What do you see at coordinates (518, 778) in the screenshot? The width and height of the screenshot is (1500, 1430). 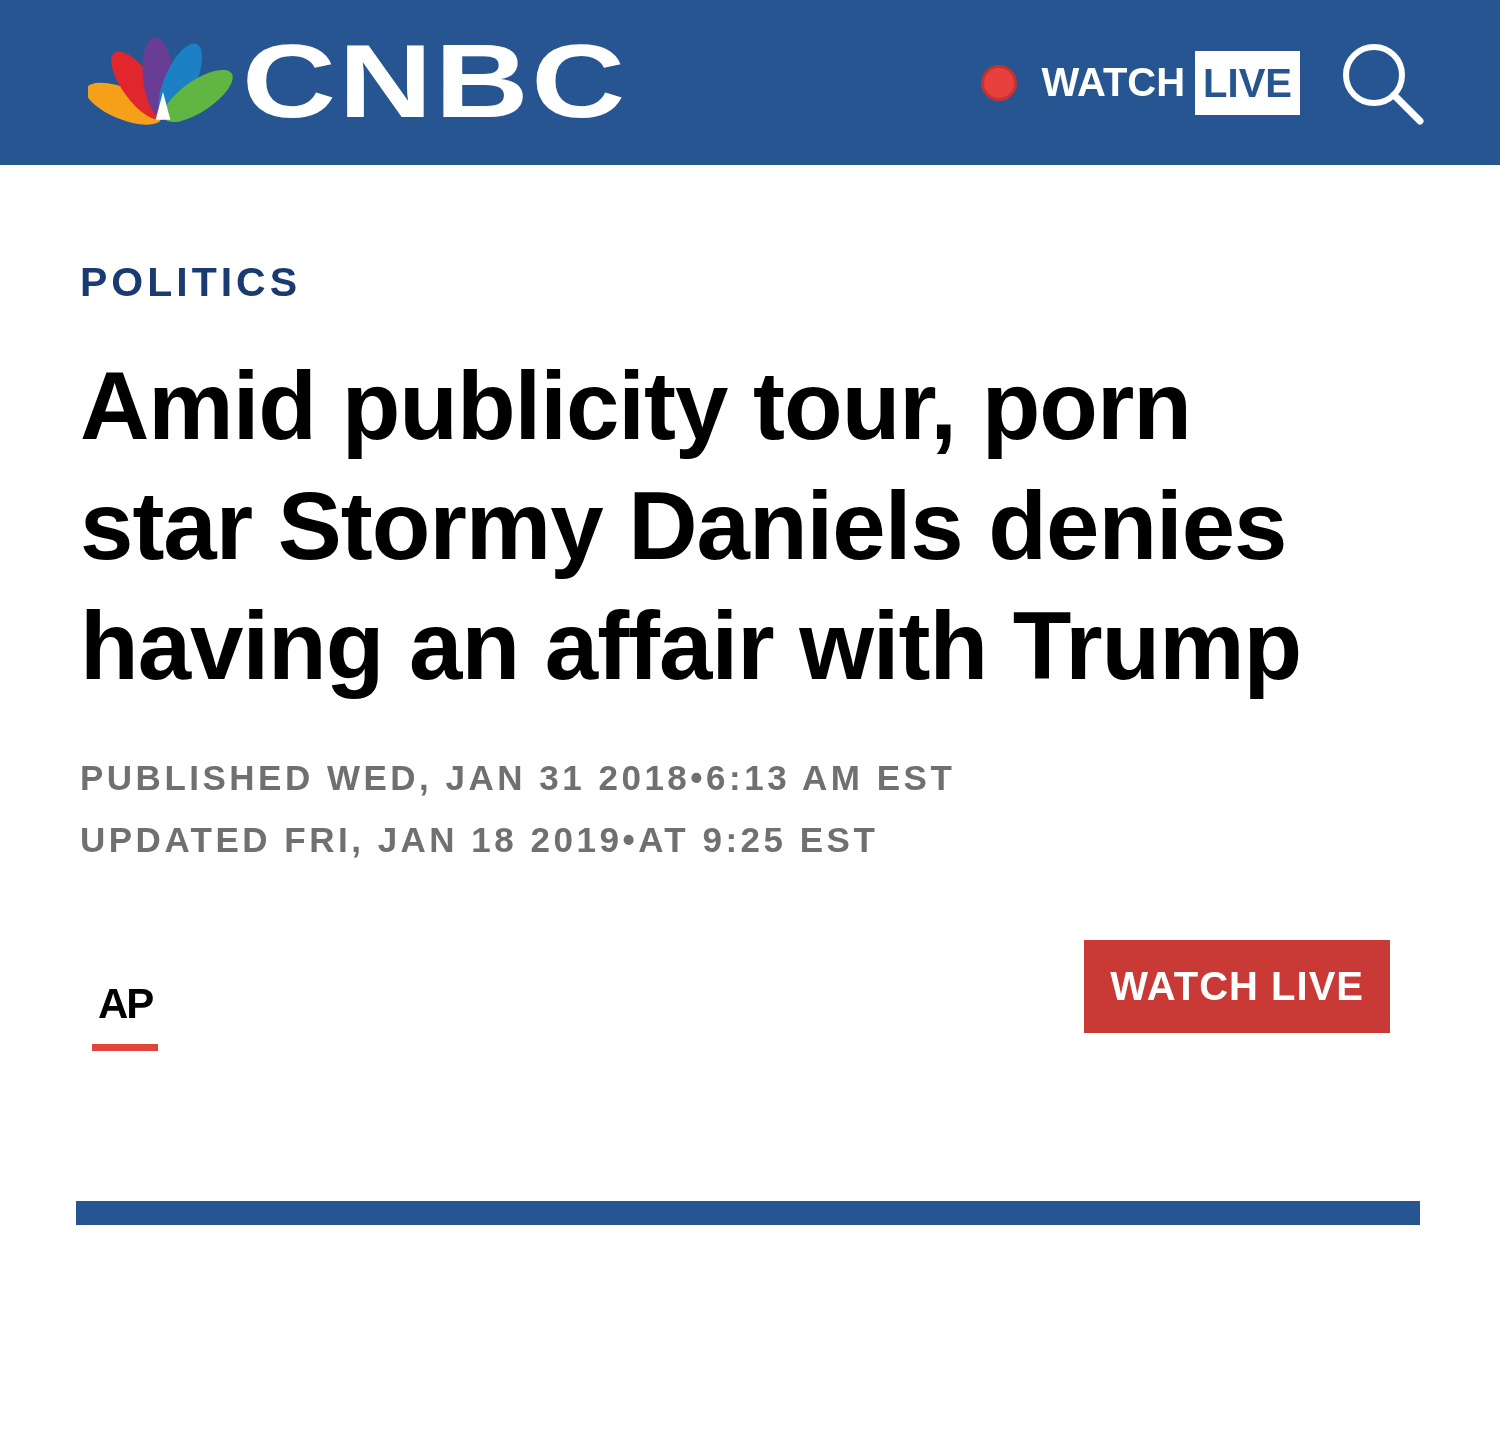 I see `published-date: PUBLISHED WED, JAN 31 2018•6:13 AM EST` at bounding box center [518, 778].